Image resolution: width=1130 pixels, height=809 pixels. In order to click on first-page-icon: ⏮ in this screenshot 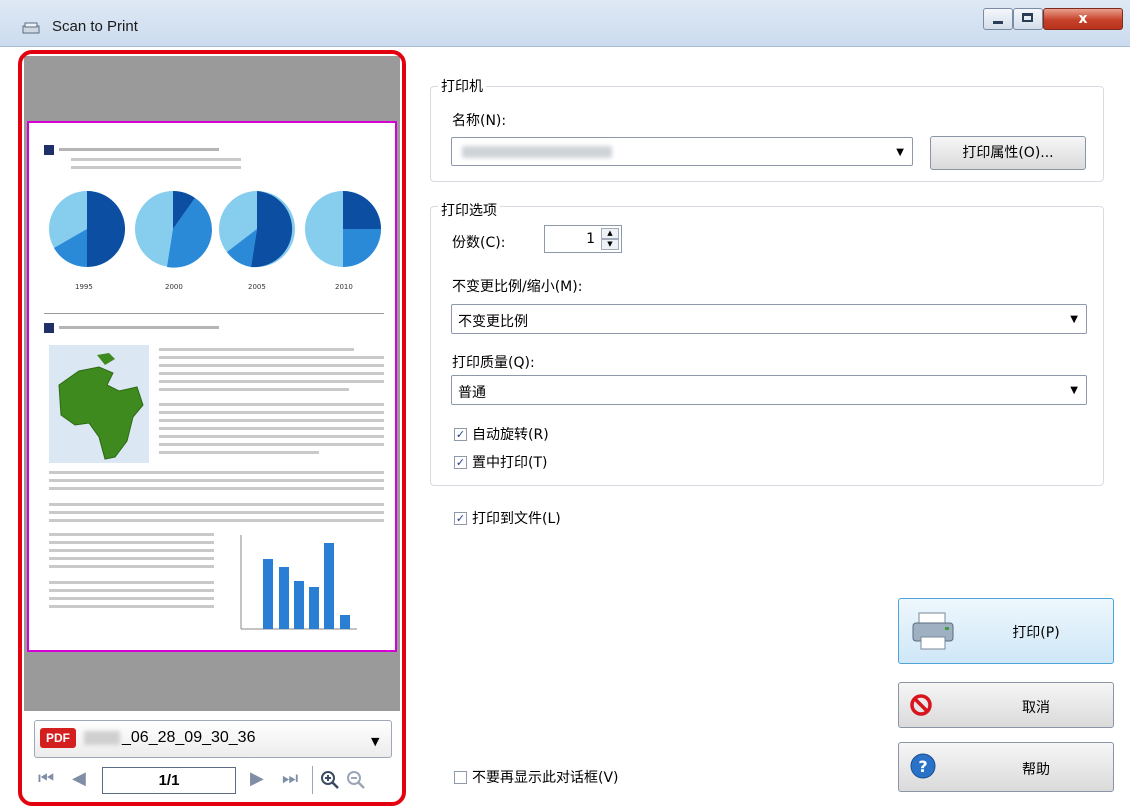, I will do `click(46, 778)`.